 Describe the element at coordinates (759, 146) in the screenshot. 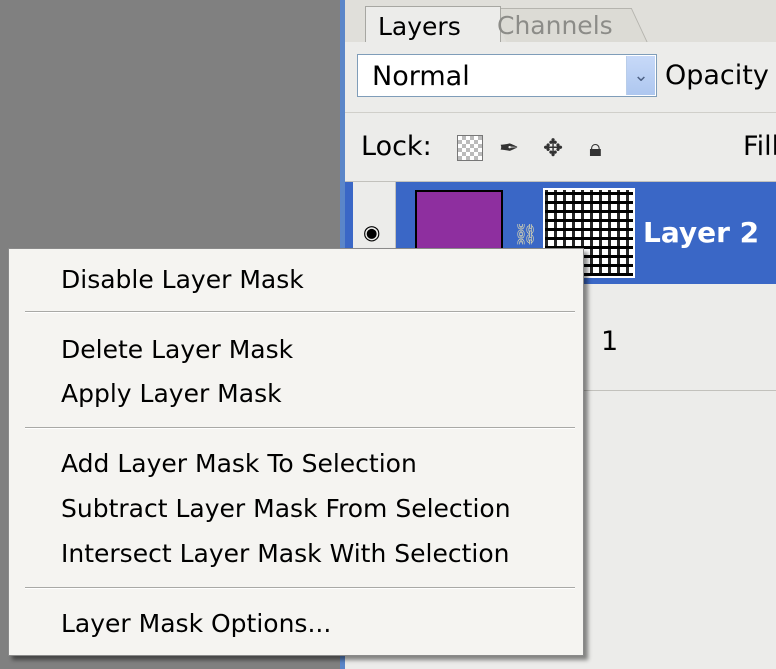

I see `fill-label: Fill` at that location.